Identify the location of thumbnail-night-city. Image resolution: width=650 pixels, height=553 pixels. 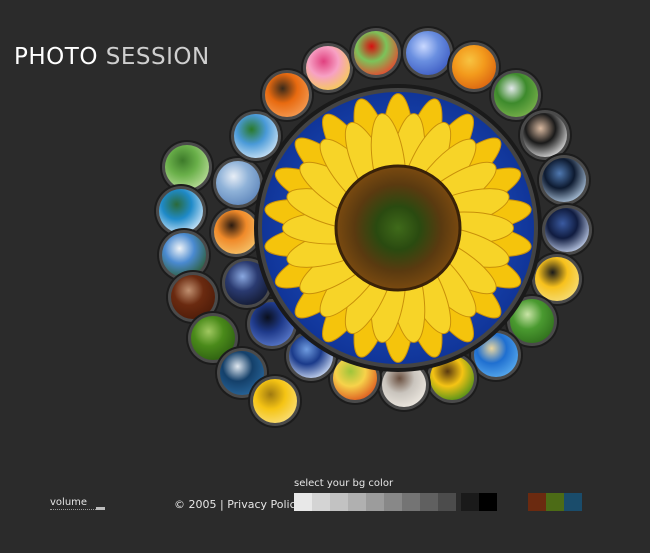
(564, 180).